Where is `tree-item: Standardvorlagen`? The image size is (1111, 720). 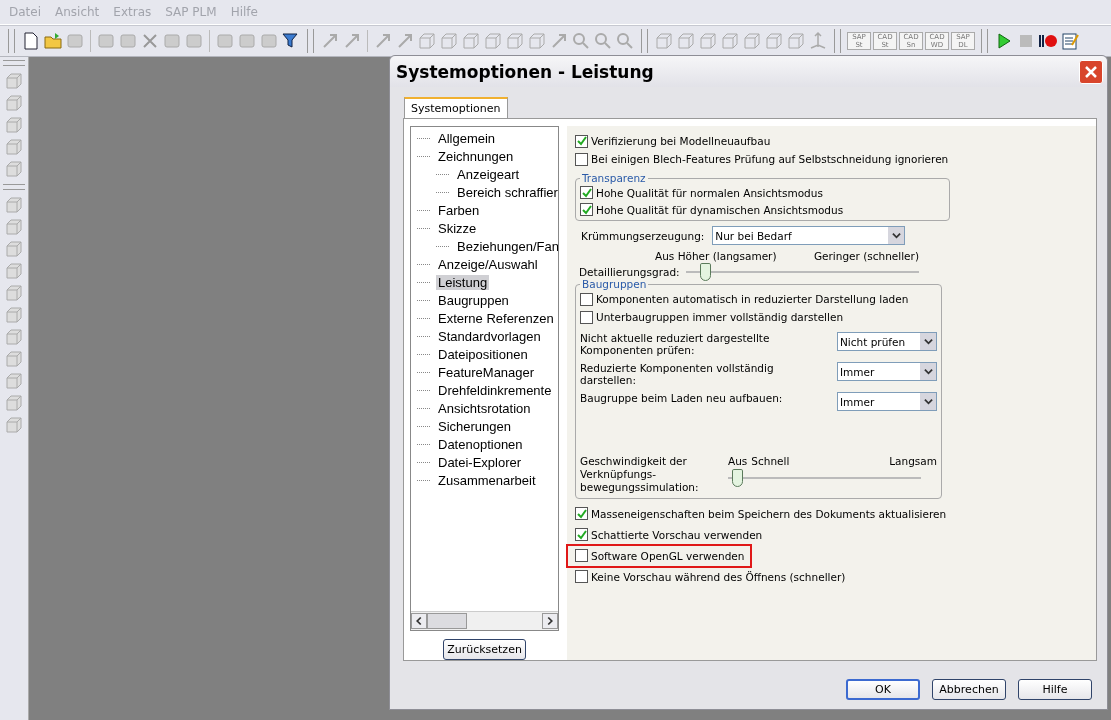 tree-item: Standardvorlagen is located at coordinates (489, 336).